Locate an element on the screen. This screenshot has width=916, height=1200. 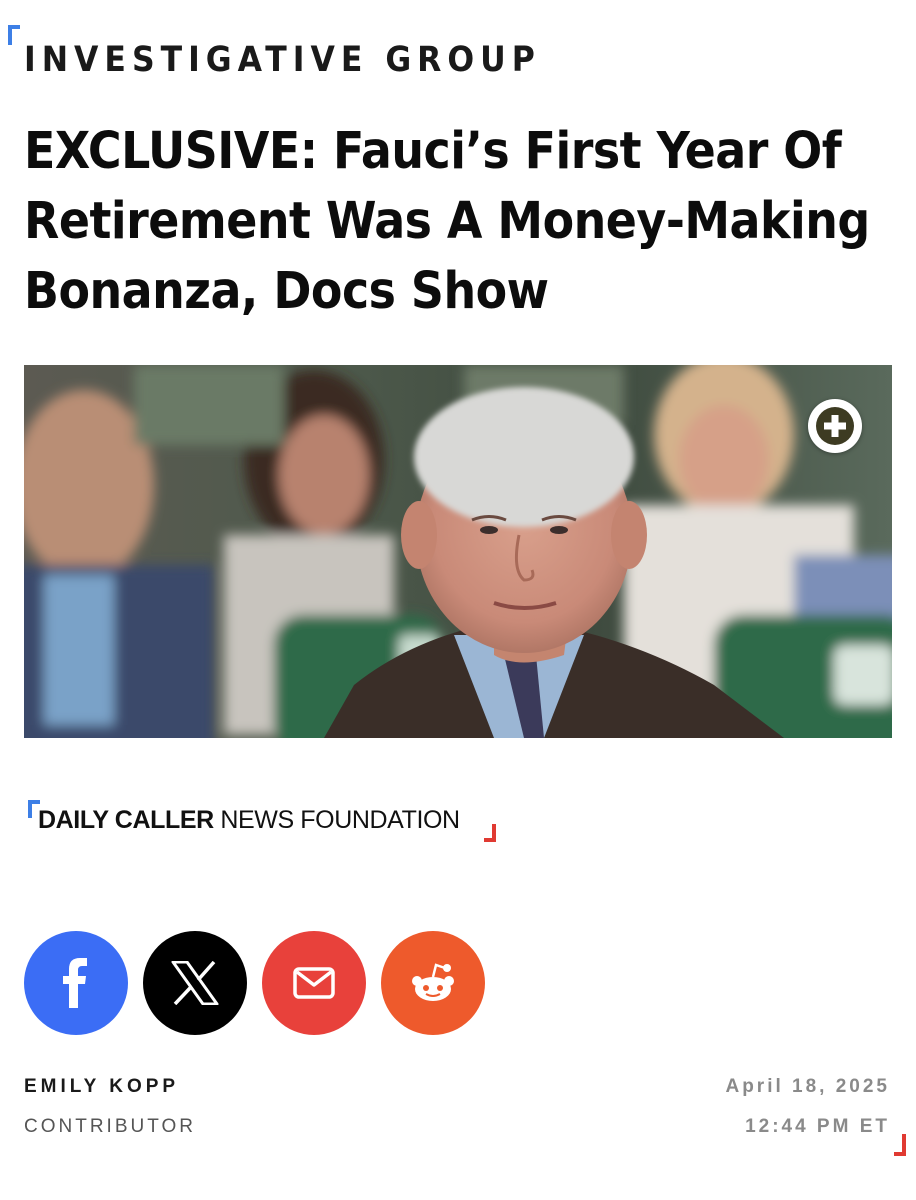
brand-wordmark: DAILY CALLER NEWS FOUNDATION is located at coordinates (249, 820).